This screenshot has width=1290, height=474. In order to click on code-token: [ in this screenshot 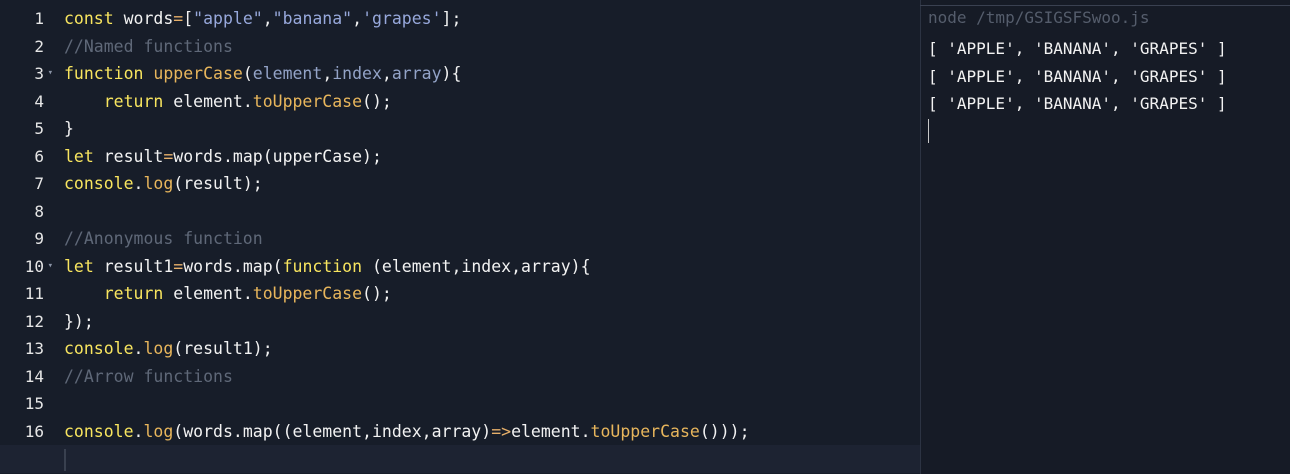, I will do `click(188, 18)`.